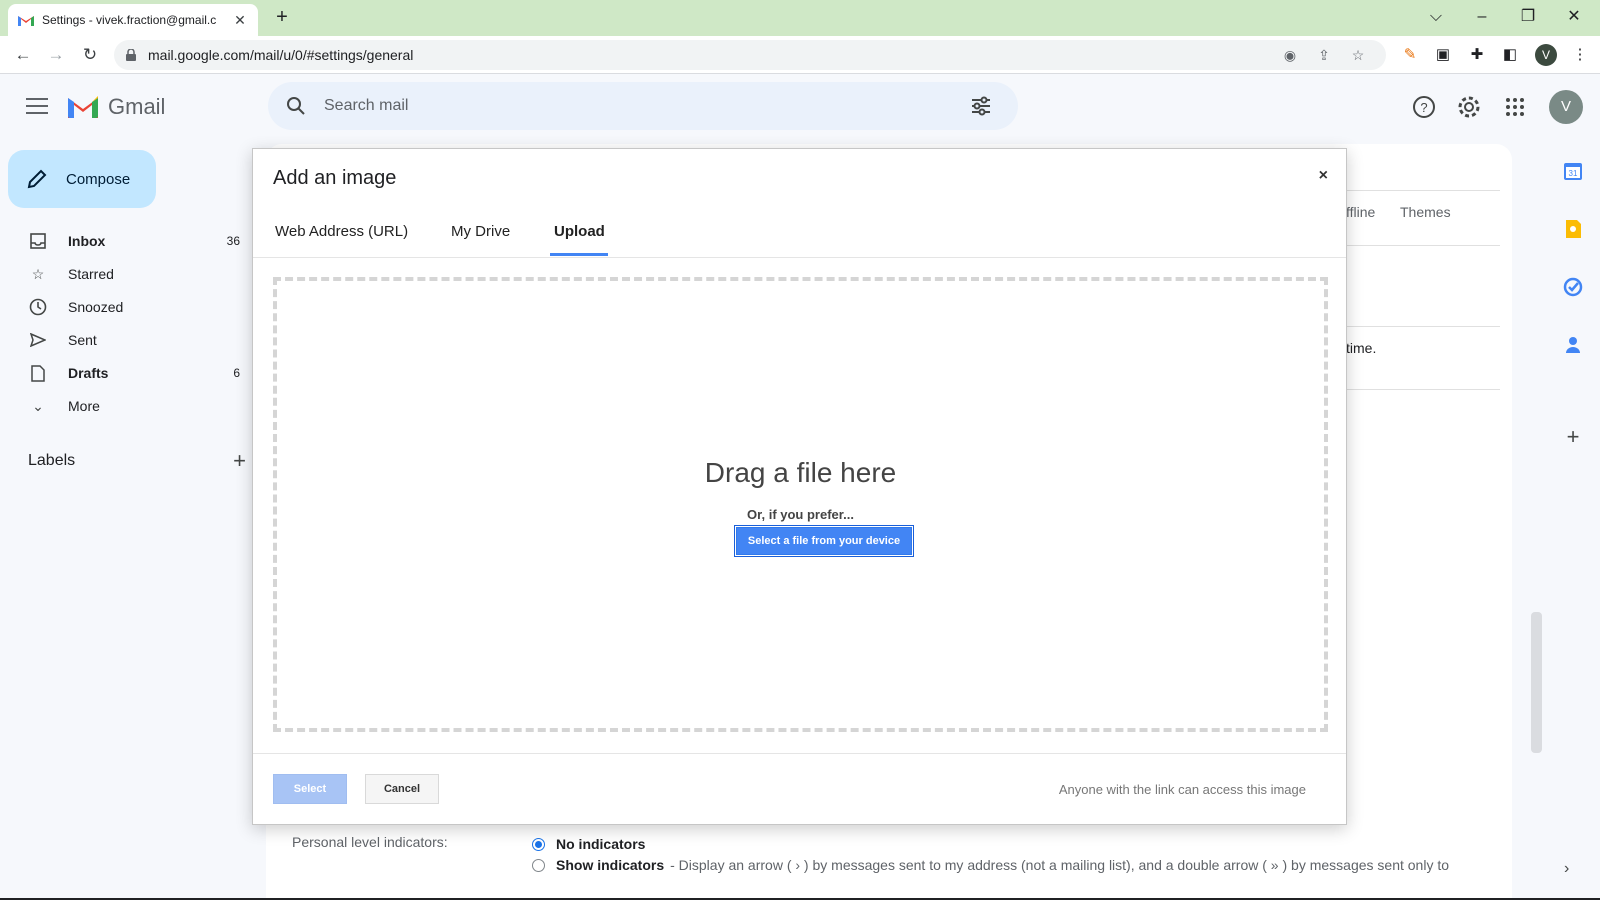 The image size is (1600, 900). What do you see at coordinates (38, 273) in the screenshot?
I see `star-icon: ☆` at bounding box center [38, 273].